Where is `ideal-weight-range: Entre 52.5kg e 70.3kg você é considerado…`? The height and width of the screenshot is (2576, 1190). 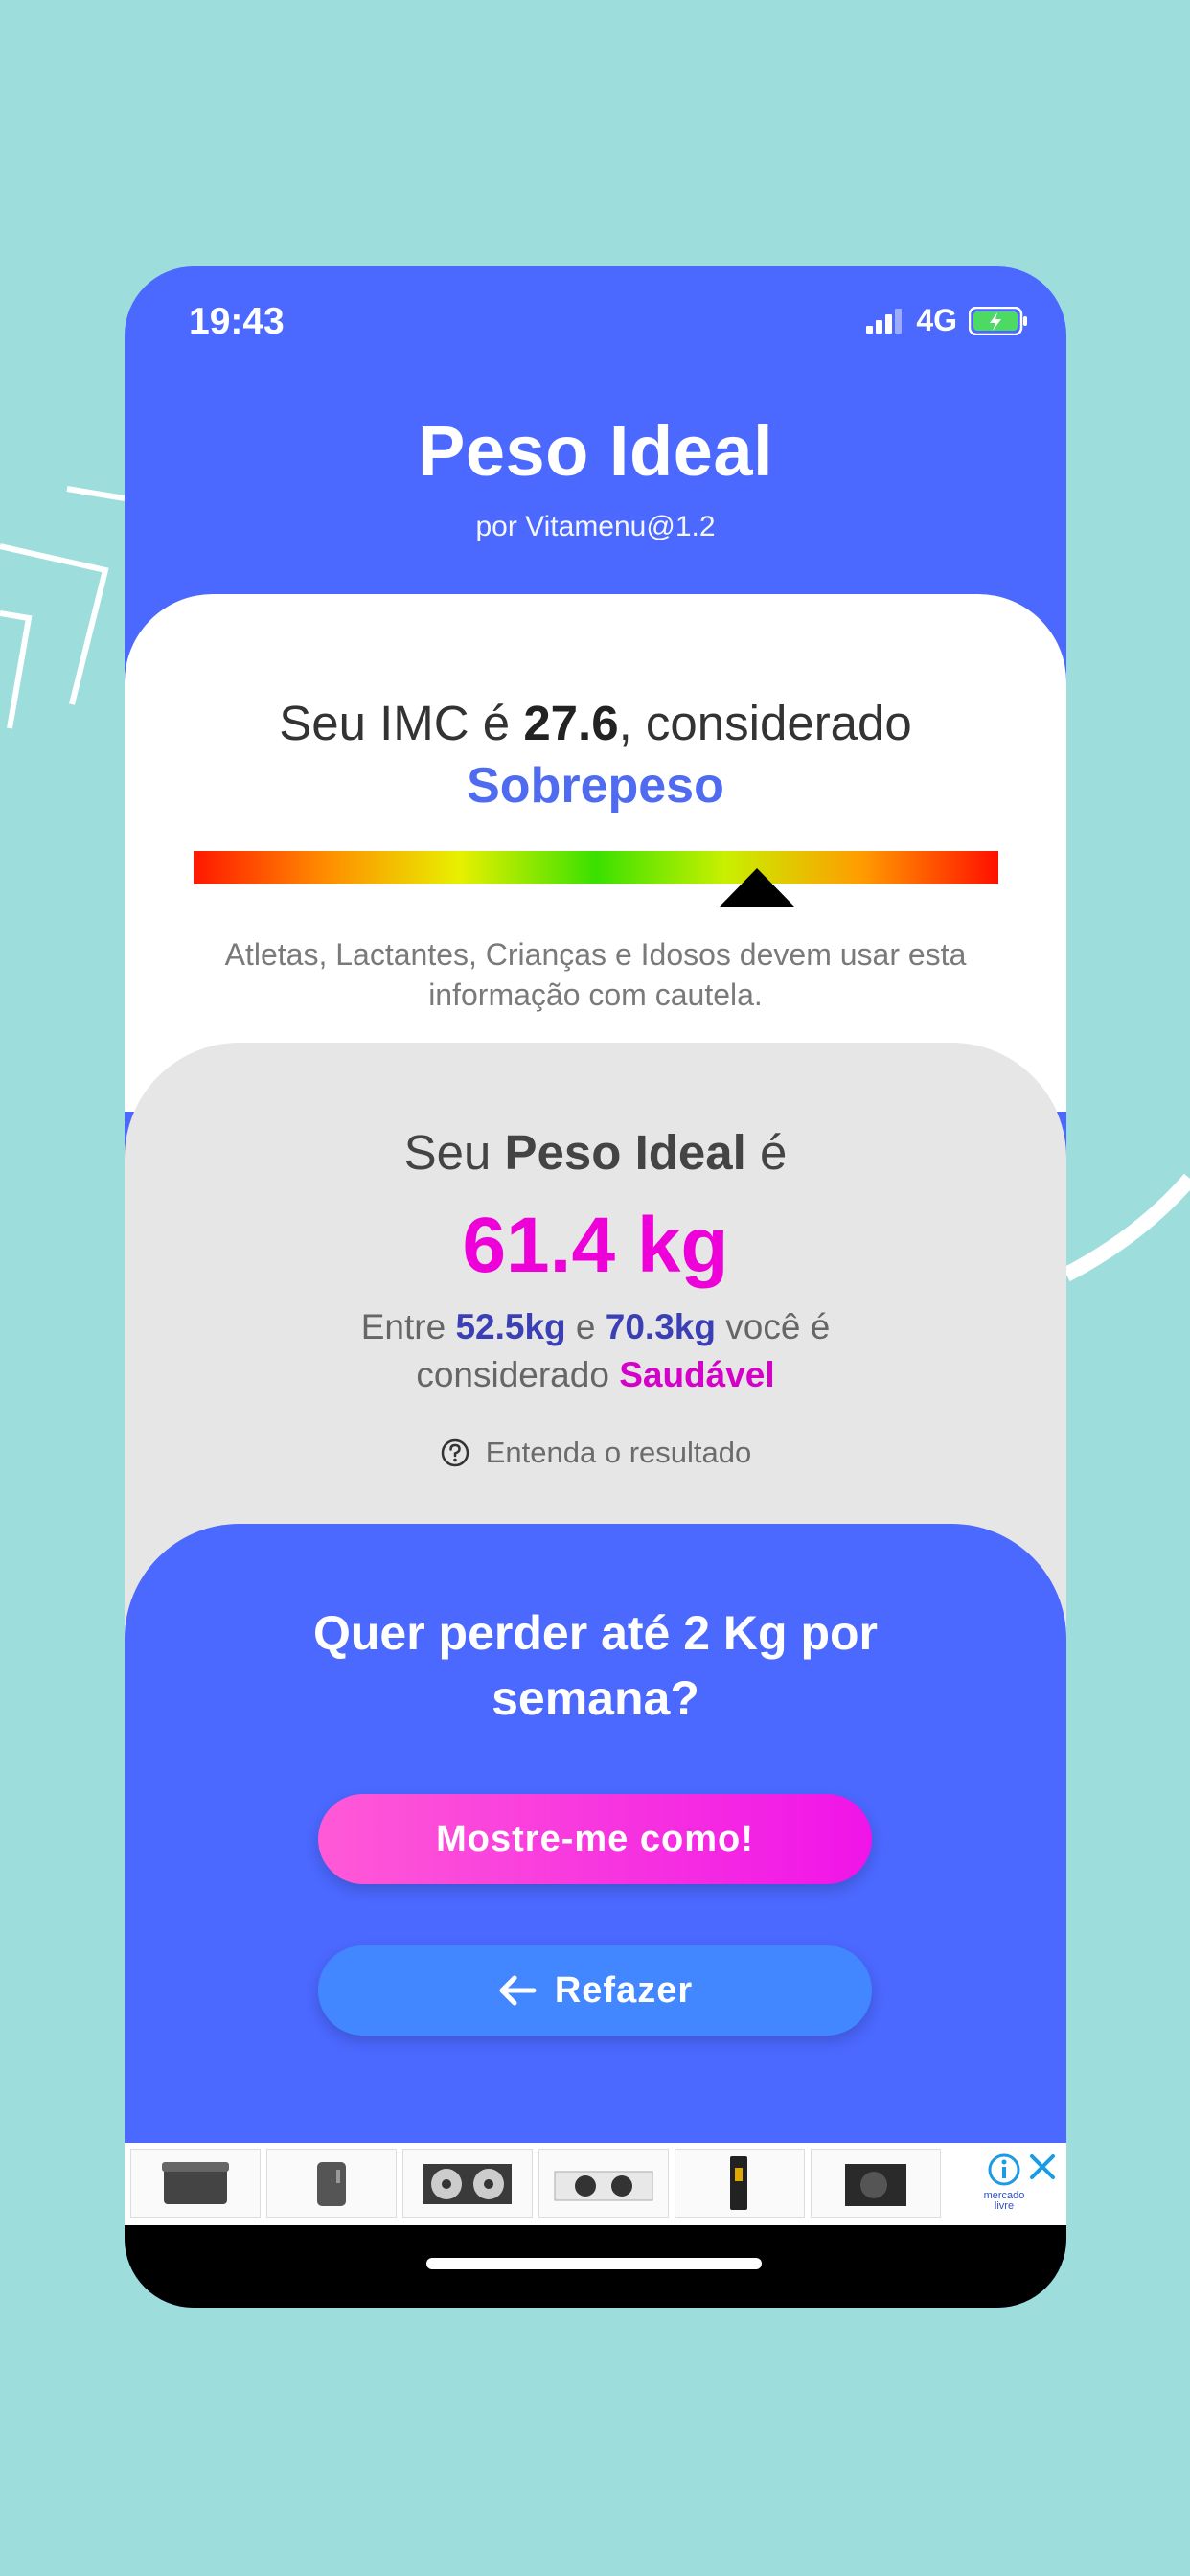 ideal-weight-range: Entre 52.5kg e 70.3kg você é considerado… is located at coordinates (595, 1351).